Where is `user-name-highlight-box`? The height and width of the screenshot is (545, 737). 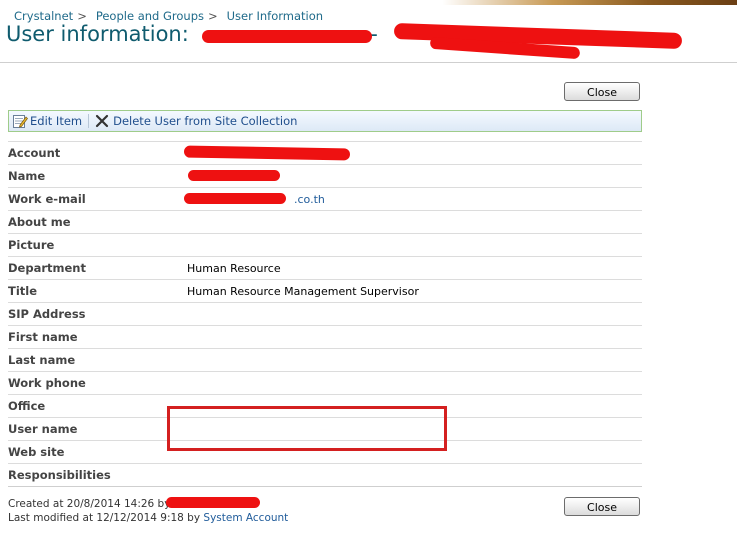
user-name-highlight-box is located at coordinates (307, 428).